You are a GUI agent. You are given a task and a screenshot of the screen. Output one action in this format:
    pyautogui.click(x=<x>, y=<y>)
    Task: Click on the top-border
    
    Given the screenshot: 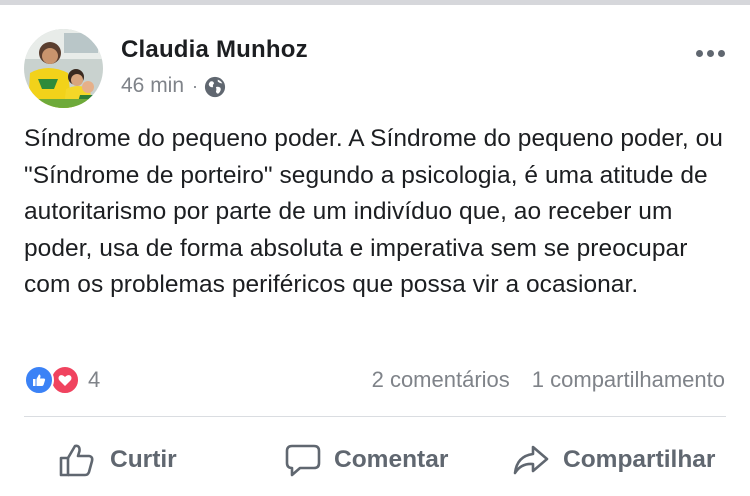 What is the action you would take?
    pyautogui.click(x=375, y=2)
    